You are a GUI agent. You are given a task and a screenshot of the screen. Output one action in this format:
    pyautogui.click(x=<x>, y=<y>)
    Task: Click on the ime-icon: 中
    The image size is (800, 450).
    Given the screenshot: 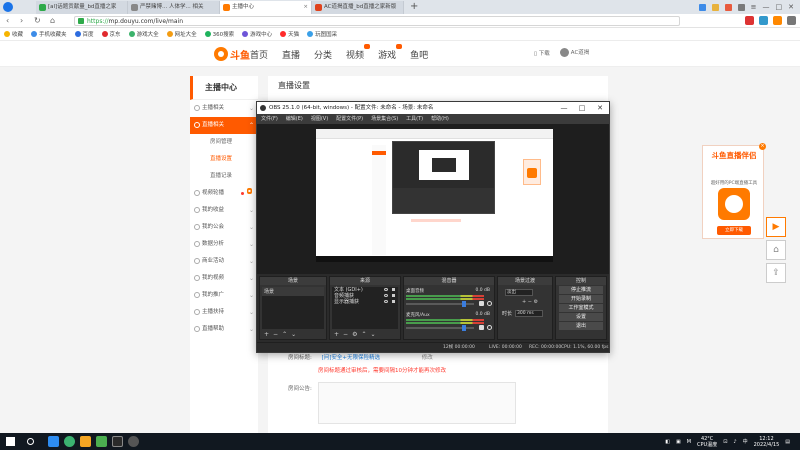 What is the action you would take?
    pyautogui.click(x=745, y=441)
    